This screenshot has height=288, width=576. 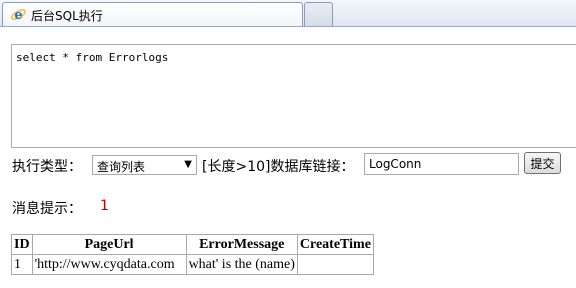 What do you see at coordinates (22, 264) in the screenshot?
I see `cell-id: 1` at bounding box center [22, 264].